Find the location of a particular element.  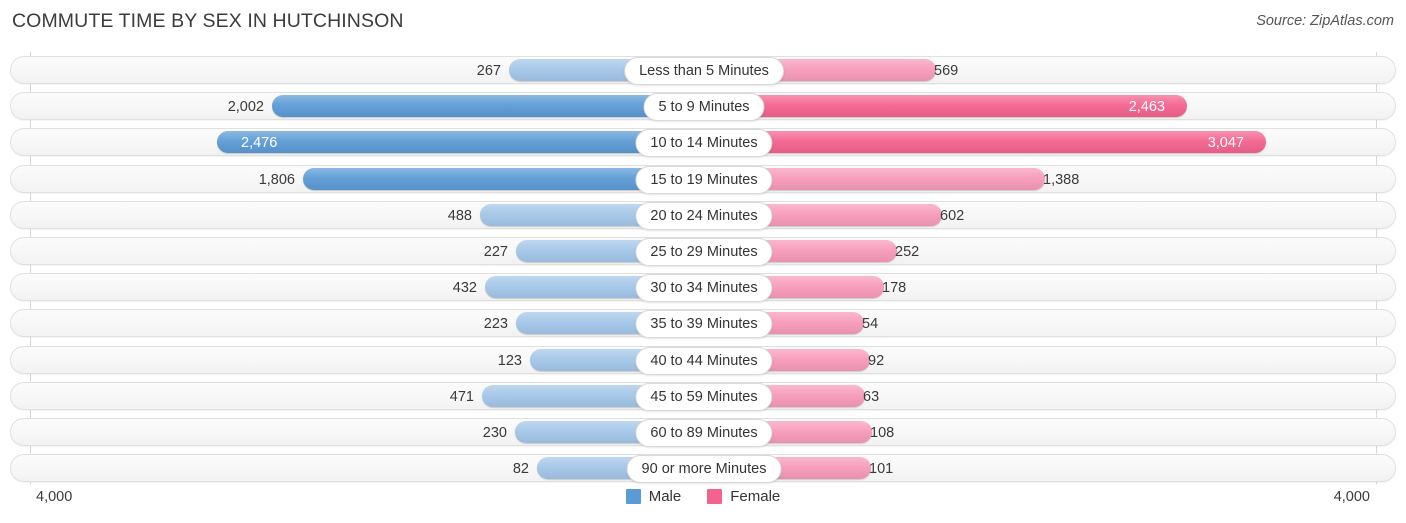

chart-legend: Male Female is located at coordinates (703, 496).